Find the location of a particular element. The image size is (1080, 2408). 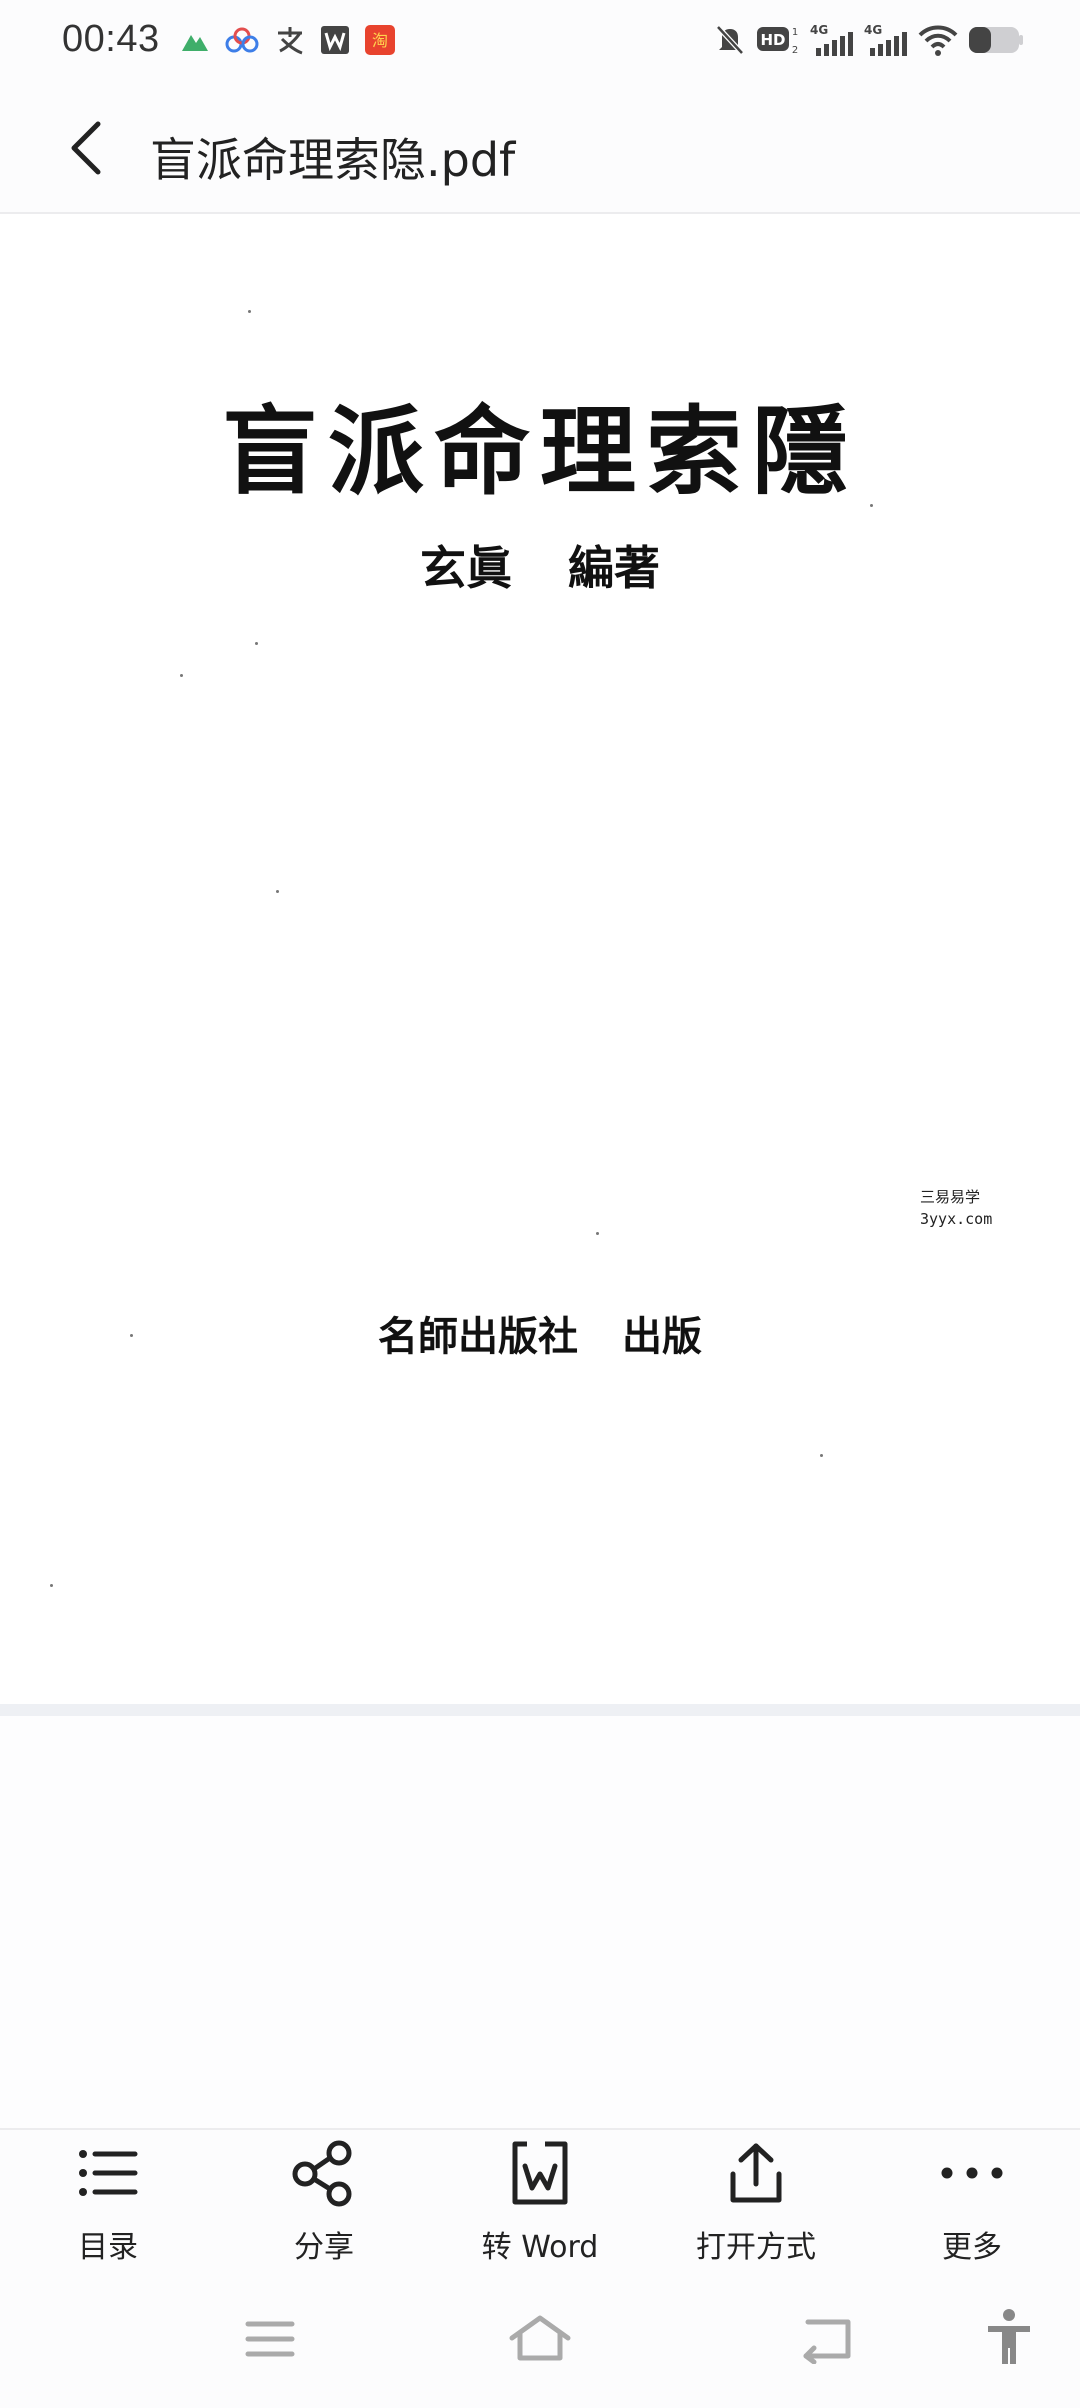

recents-button is located at coordinates (270, 2341).